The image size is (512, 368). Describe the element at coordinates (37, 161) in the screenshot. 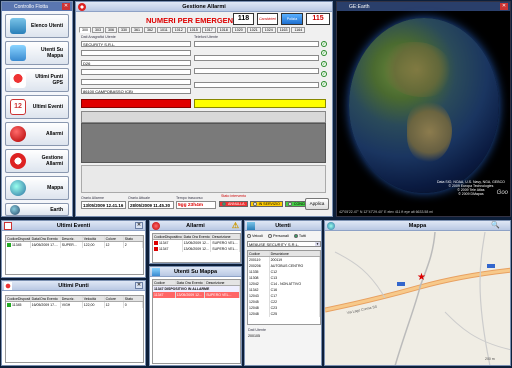

I see `nav-gestione-allarmi-button: Gestione Allarmi` at that location.